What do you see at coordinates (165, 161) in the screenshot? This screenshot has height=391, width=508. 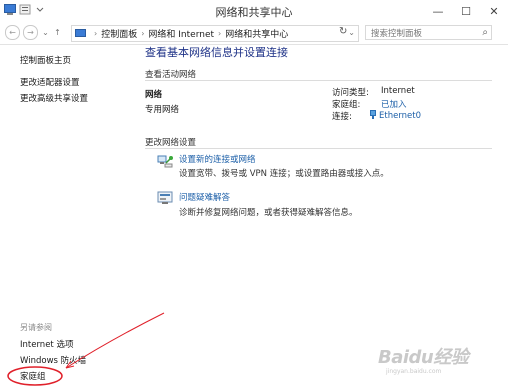 I see `network-setup-icon` at bounding box center [165, 161].